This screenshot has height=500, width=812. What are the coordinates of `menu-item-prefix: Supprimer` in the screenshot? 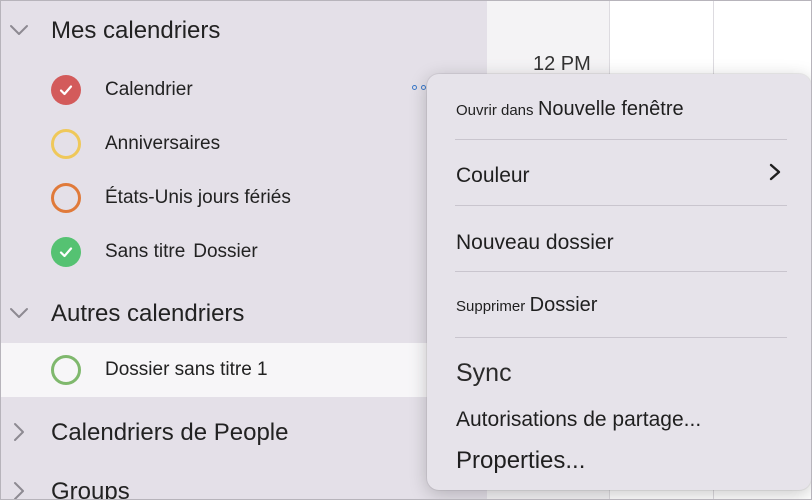 It's located at (491, 306).